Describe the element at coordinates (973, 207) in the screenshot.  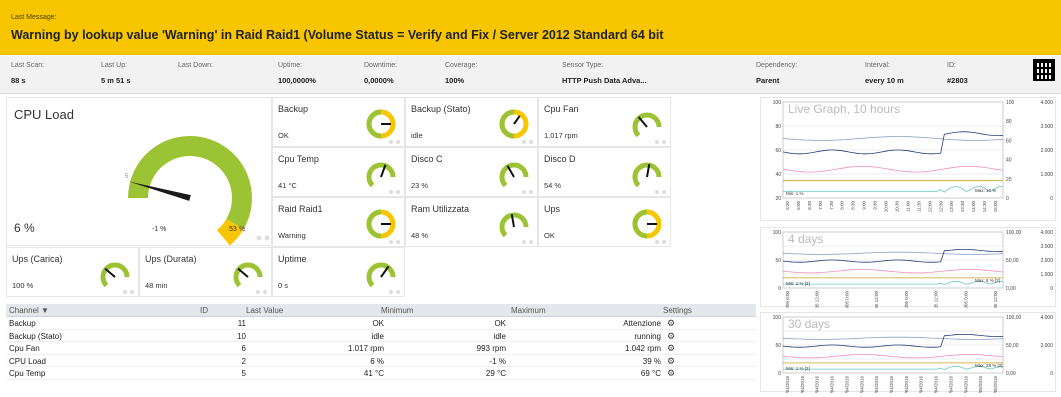
I see `x-tick-label: 14:00` at that location.